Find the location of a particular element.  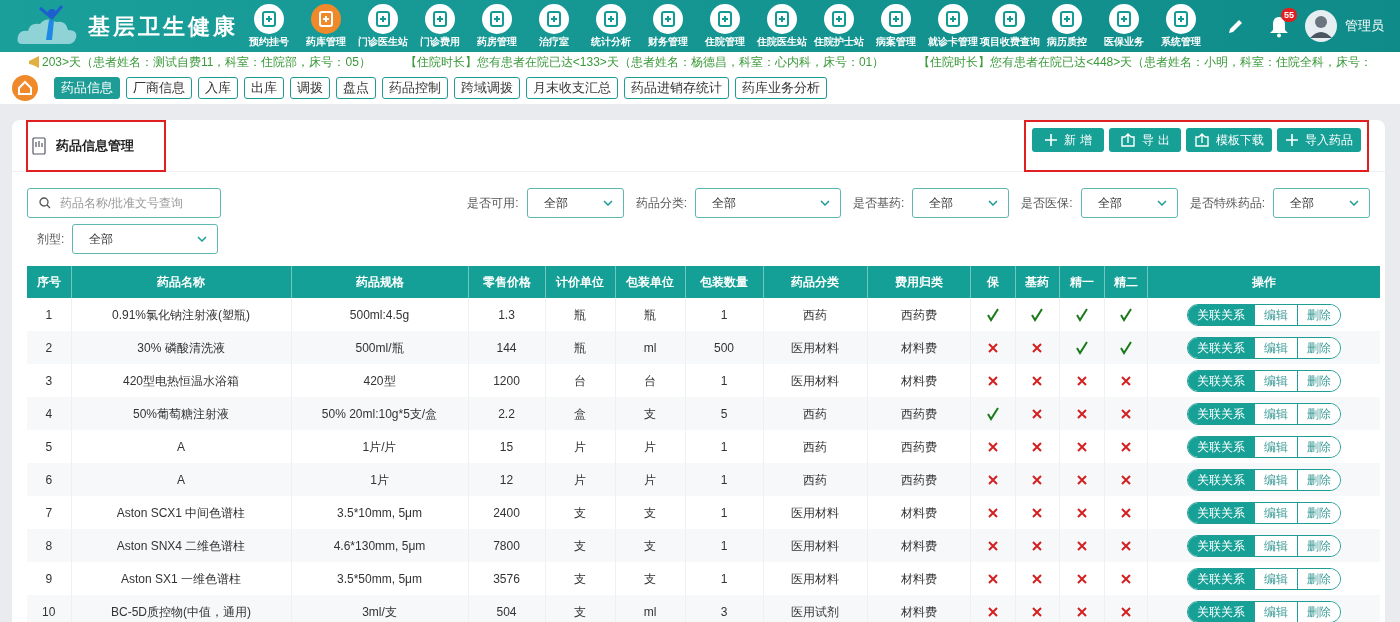

toolbar-button: 模板下载 is located at coordinates (1229, 139).